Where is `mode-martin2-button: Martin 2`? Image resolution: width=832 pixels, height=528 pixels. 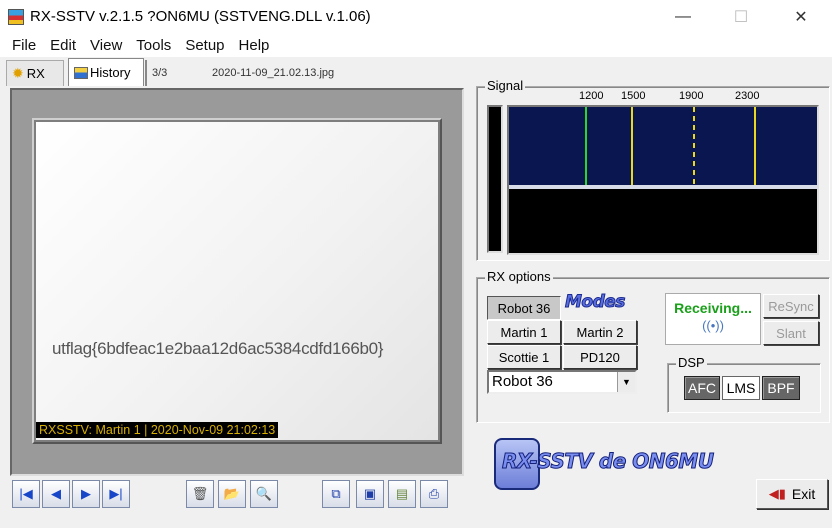
mode-martin2-button: Martin 2 is located at coordinates (600, 332).